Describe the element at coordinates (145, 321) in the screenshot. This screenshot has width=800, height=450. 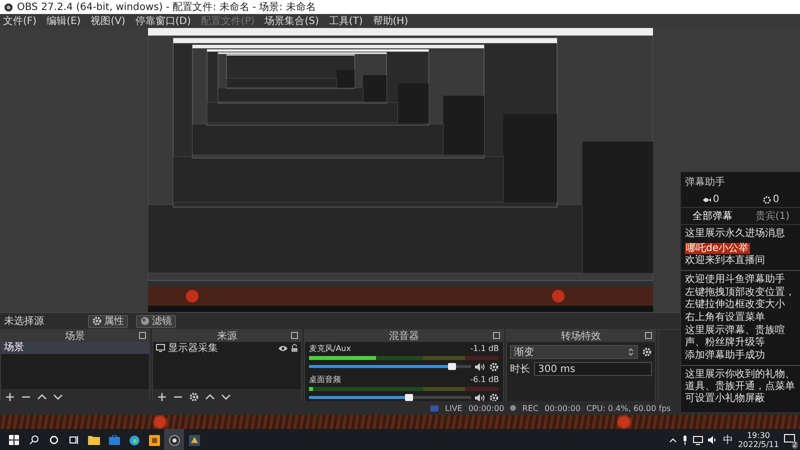
I see `filter-icon` at that location.